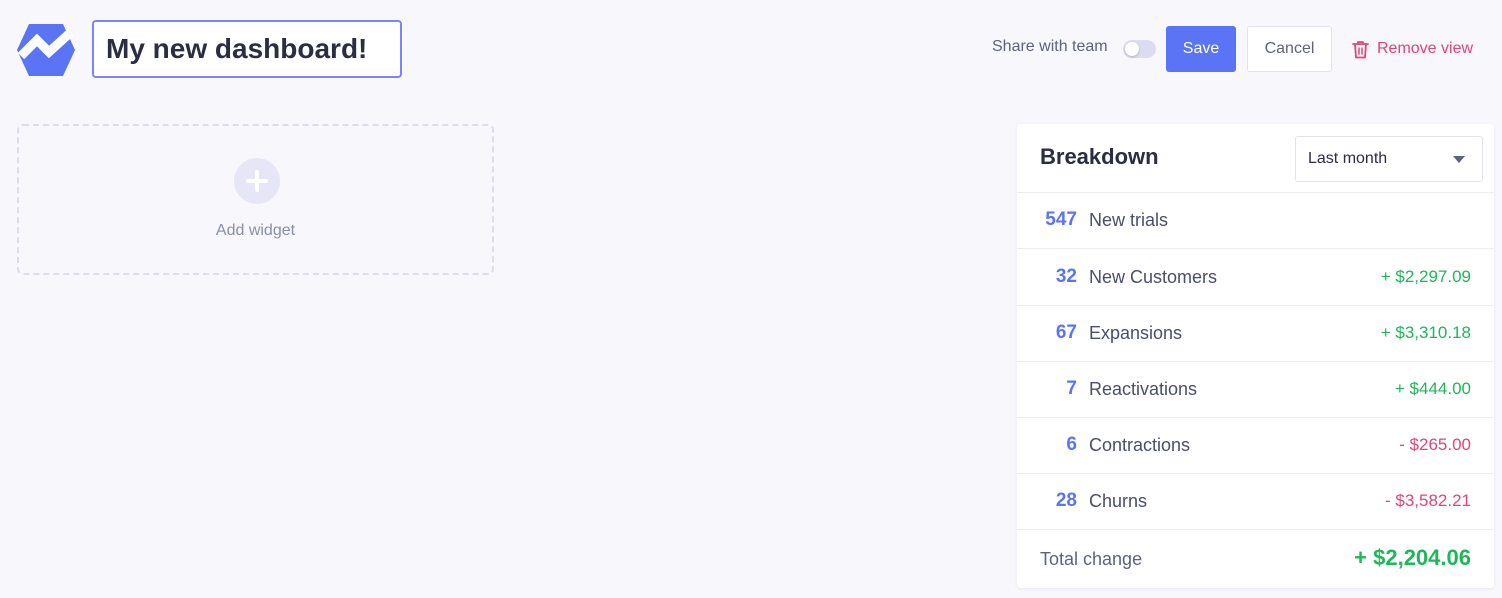 This screenshot has height=598, width=1502. Describe the element at coordinates (1427, 500) in the screenshot. I see `row-amount: - $3,582.21` at that location.